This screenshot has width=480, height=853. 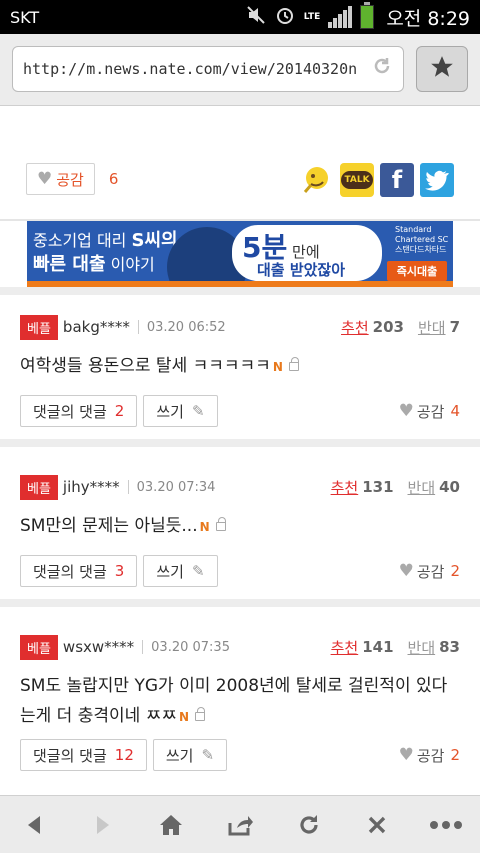 I want to click on facebook-icon: f, so click(x=397, y=180).